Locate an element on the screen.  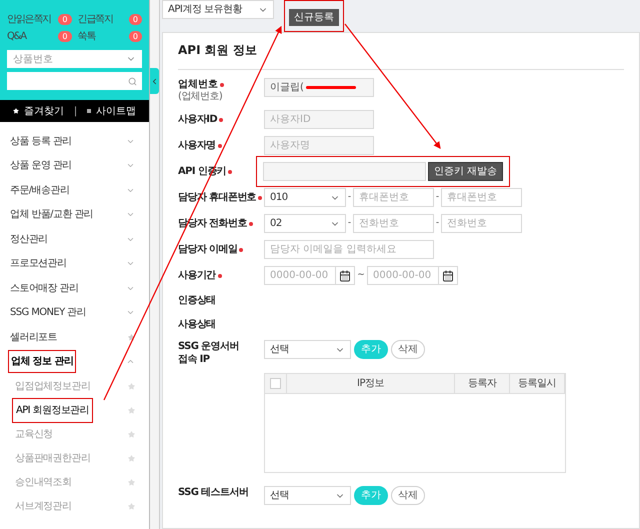
collapse-tab is located at coordinates (154, 81).